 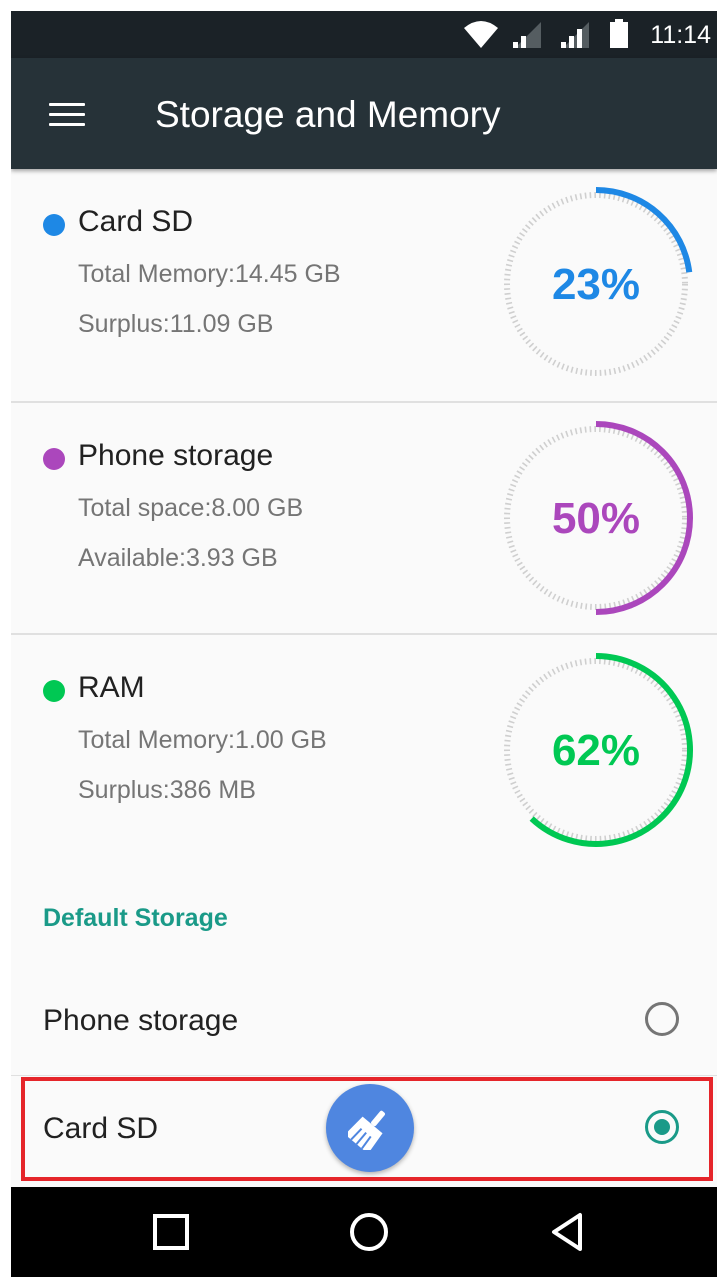 I want to click on divider, so click(x=364, y=1075).